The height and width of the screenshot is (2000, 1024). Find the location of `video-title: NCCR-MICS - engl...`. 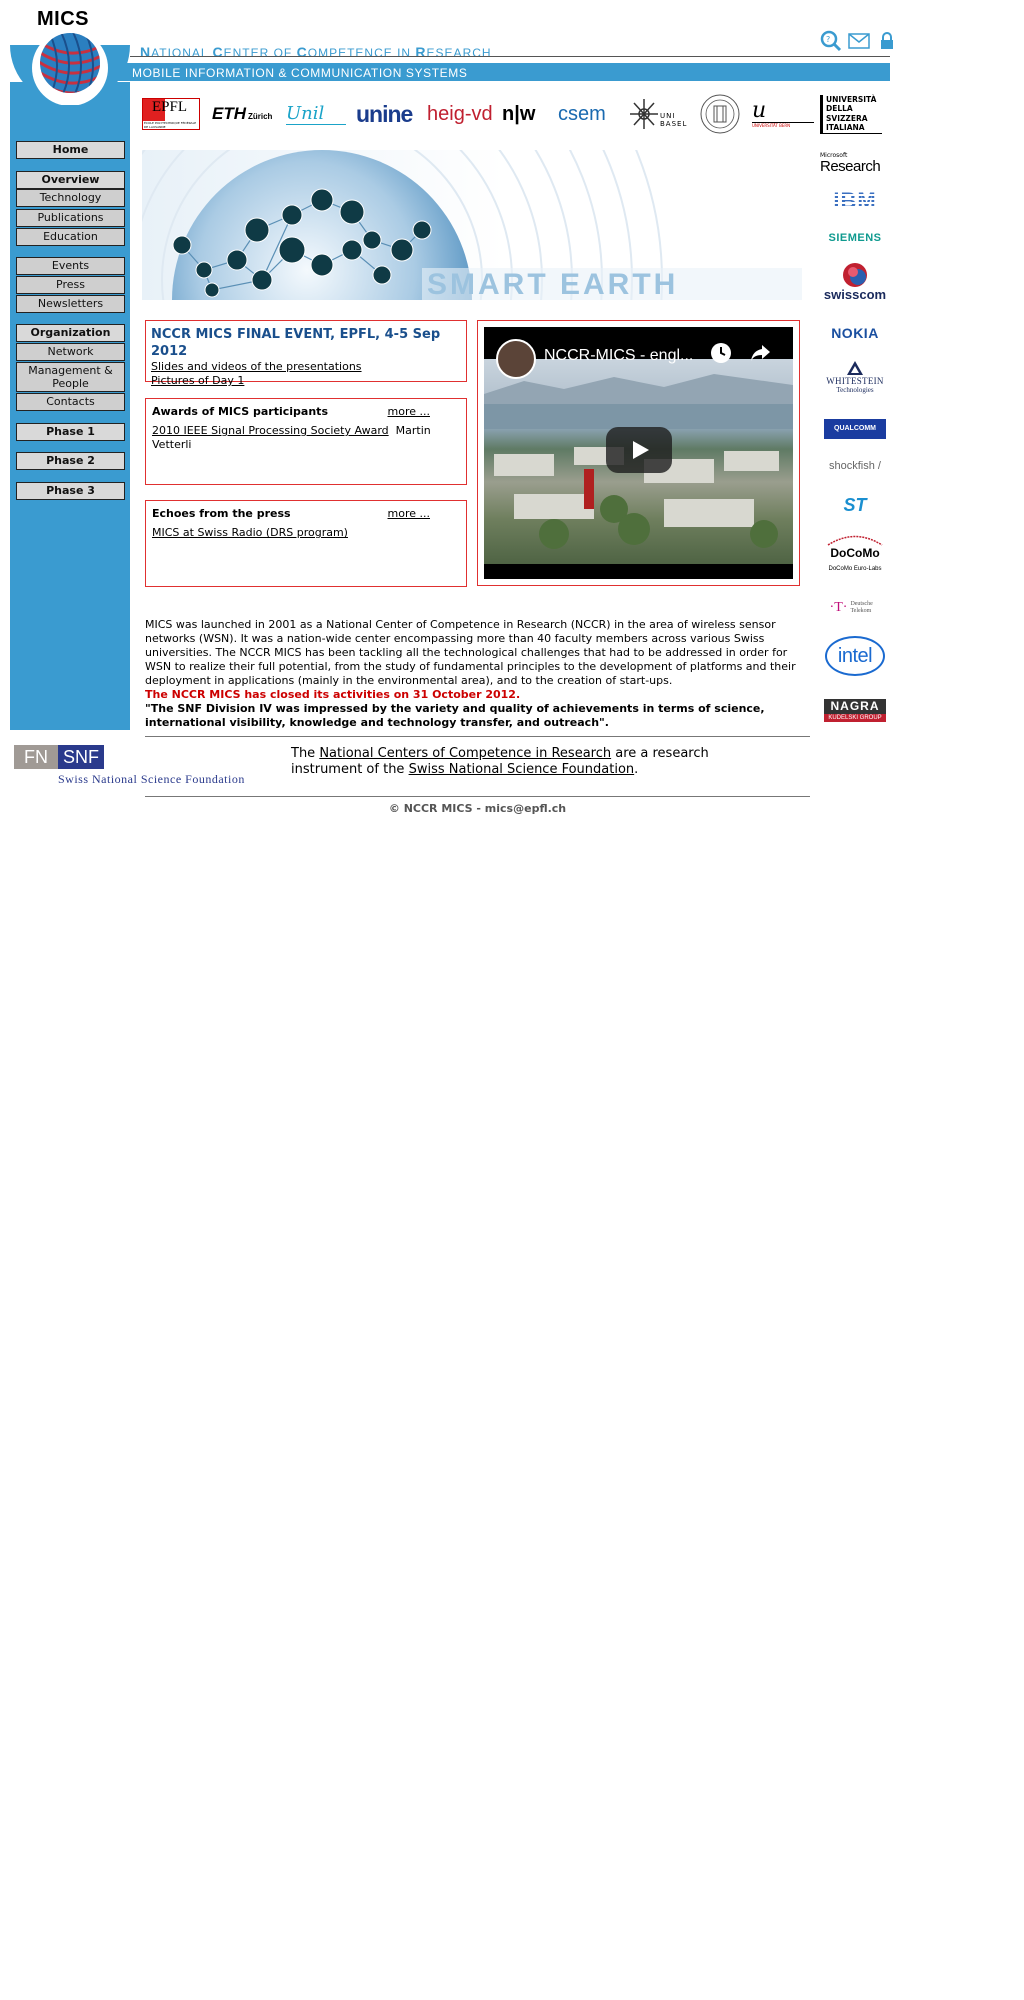

video-title: NCCR-MICS - engl... is located at coordinates (618, 356).